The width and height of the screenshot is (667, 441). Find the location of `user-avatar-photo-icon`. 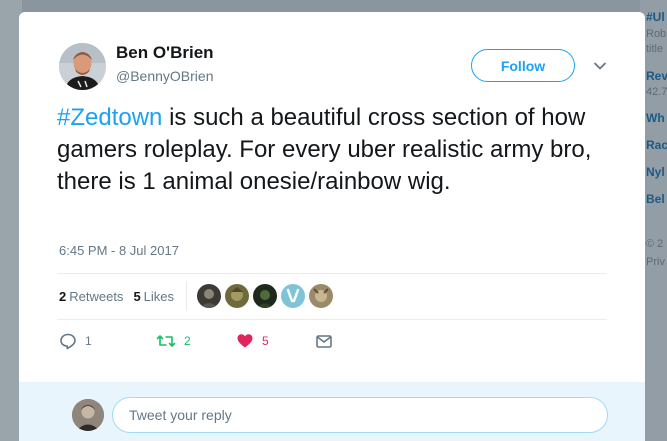

user-avatar-photo-icon is located at coordinates (82, 66).